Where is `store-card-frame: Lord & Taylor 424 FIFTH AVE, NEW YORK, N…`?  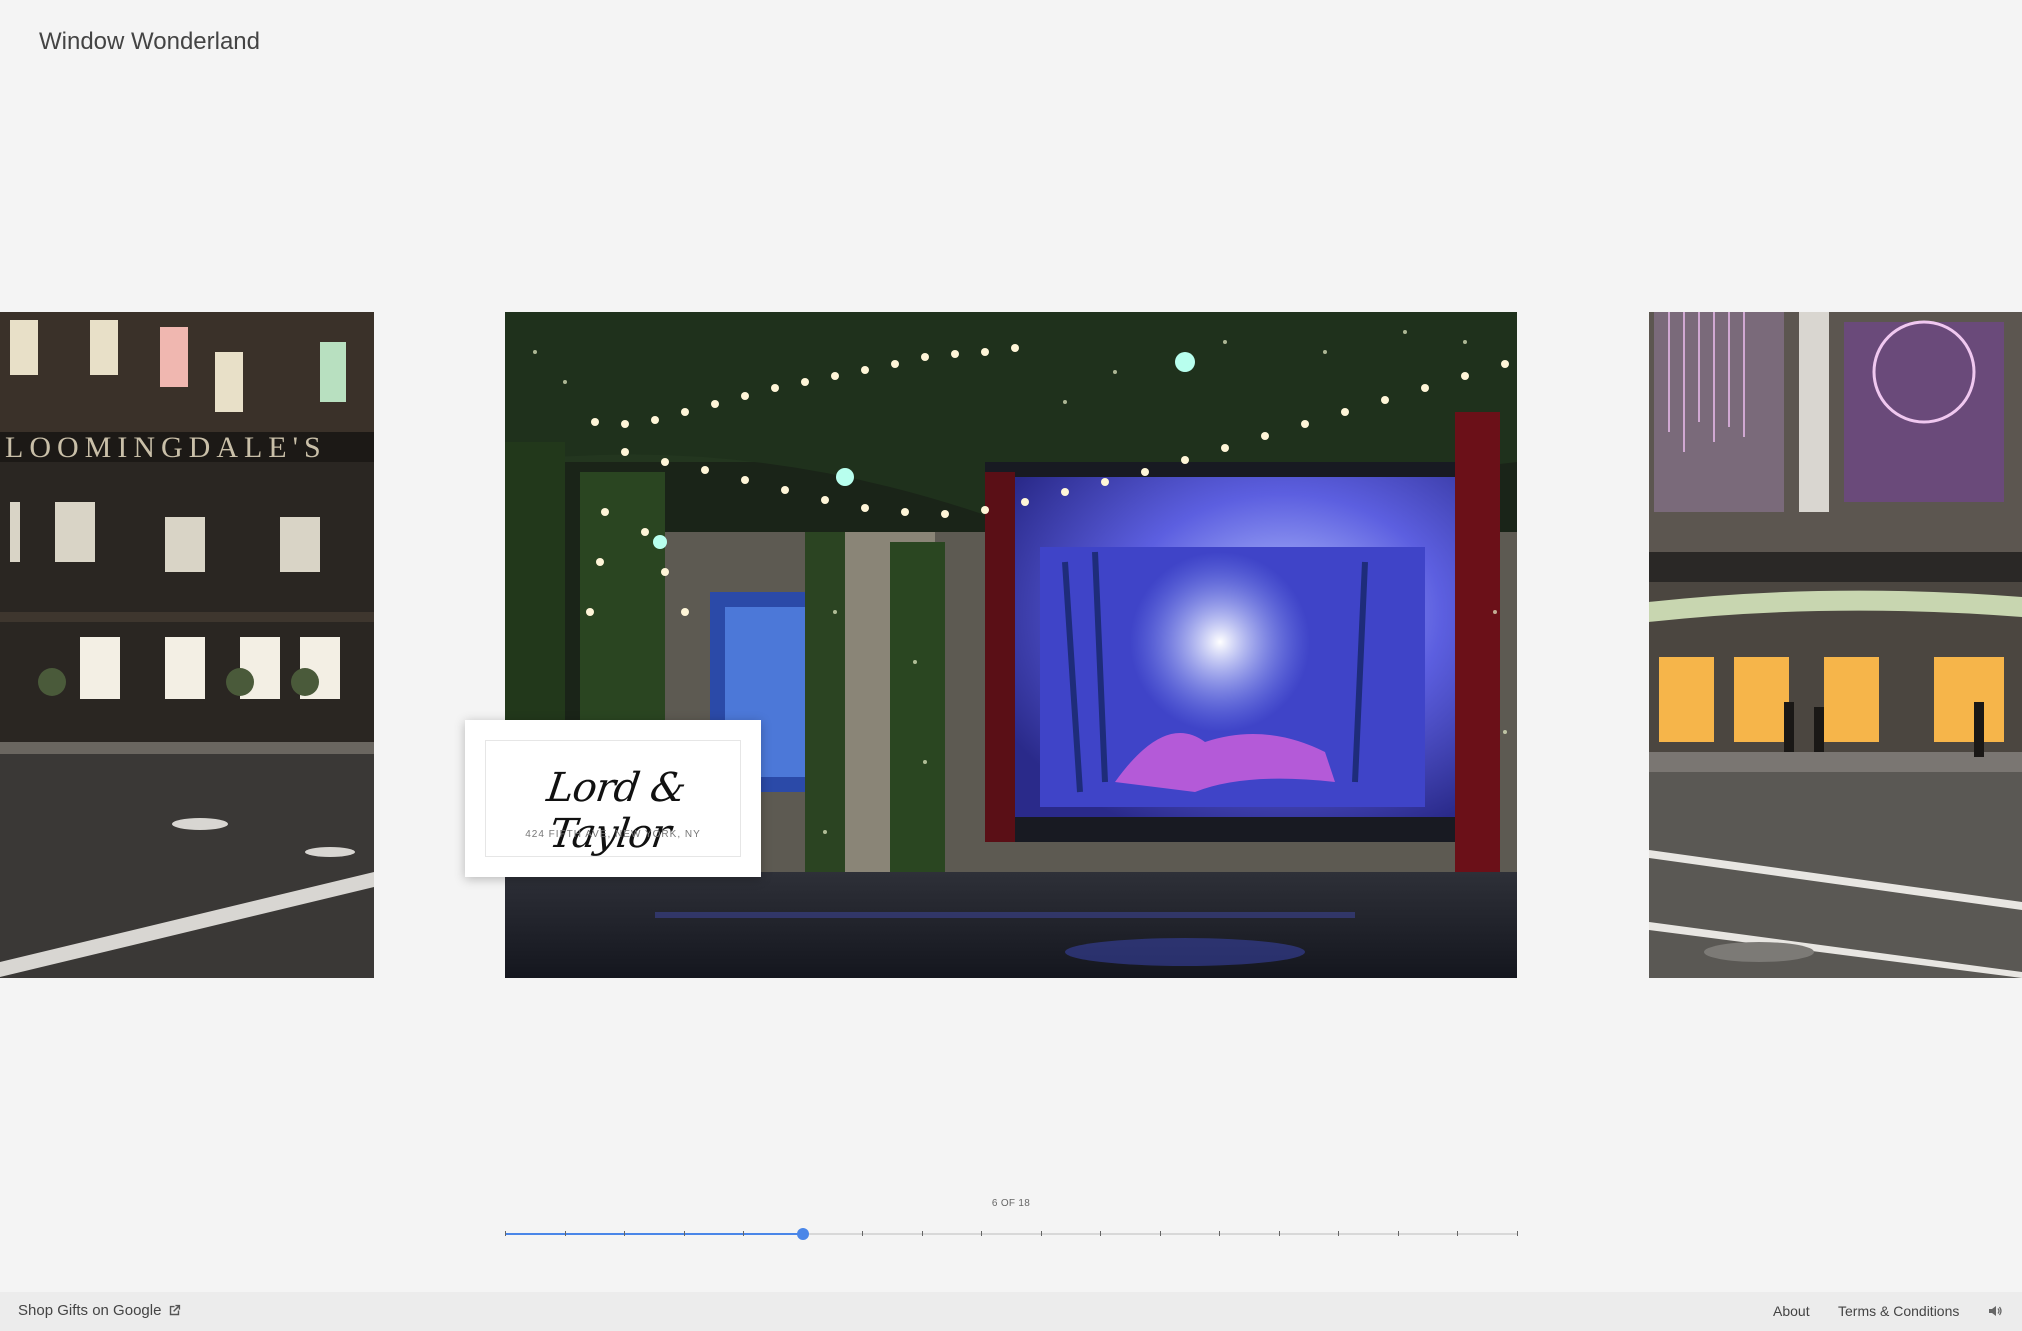
store-card-frame: Lord & Taylor 424 FIFTH AVE, NEW YORK, N… is located at coordinates (613, 798).